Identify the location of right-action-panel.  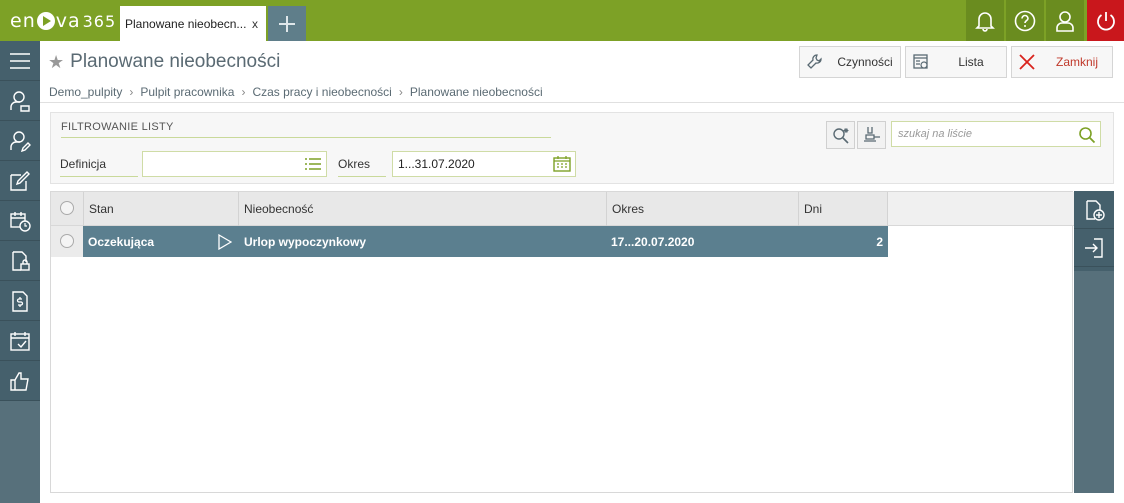
(1094, 342).